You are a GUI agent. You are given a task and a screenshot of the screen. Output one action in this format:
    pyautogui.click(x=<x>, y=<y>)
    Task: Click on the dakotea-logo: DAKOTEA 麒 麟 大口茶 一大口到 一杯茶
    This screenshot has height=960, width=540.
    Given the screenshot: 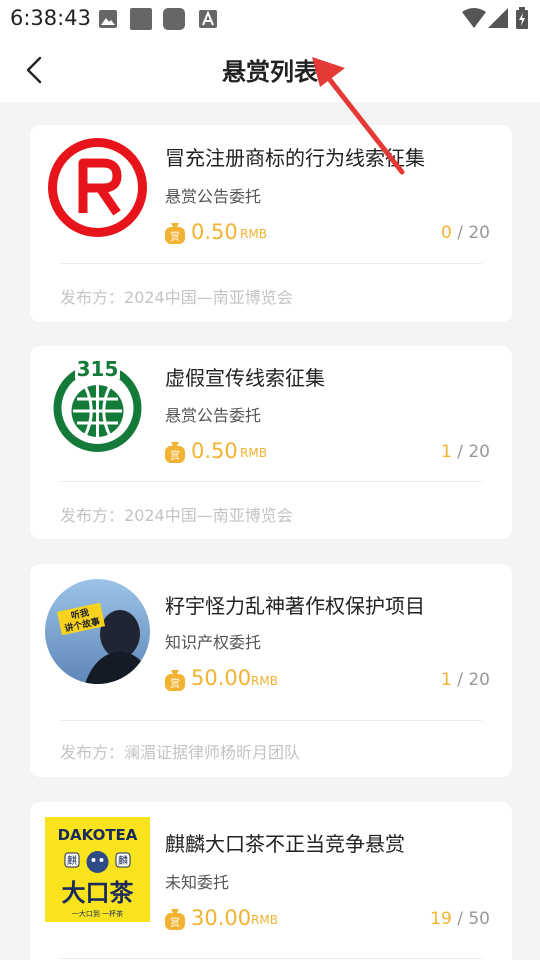 What is the action you would take?
    pyautogui.click(x=97, y=869)
    